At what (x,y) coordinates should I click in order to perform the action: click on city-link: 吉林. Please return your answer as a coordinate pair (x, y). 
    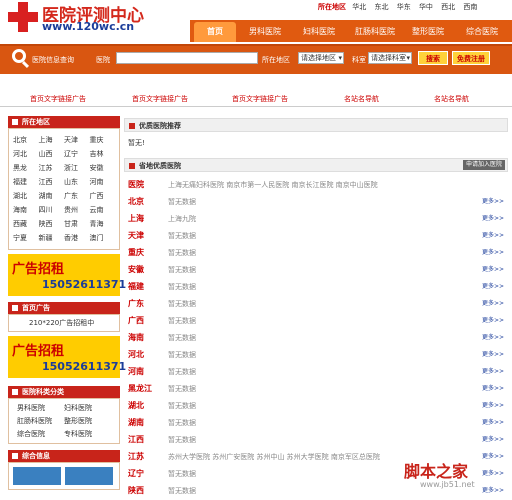
    Looking at the image, I should click on (103, 154).